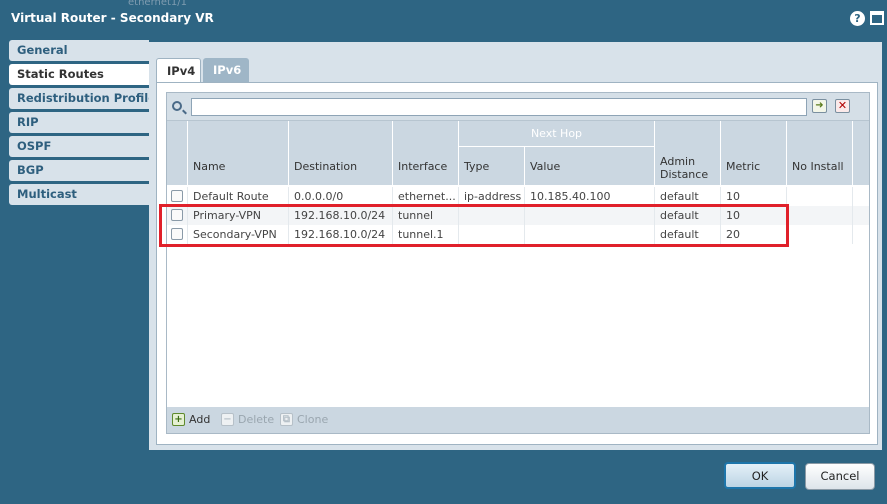 This screenshot has width=887, height=504. I want to click on cell-interface: tunnel, so click(426, 215).